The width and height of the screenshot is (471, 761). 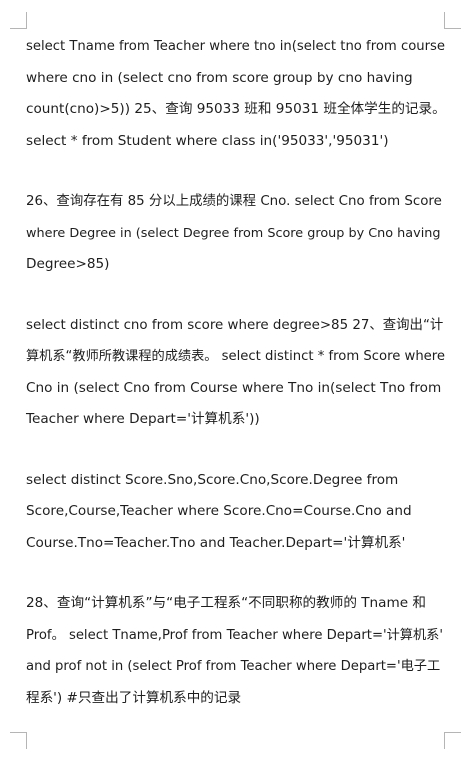 I want to click on text-line: 程系') #只查出了计算机系中的记录, so click(x=134, y=697).